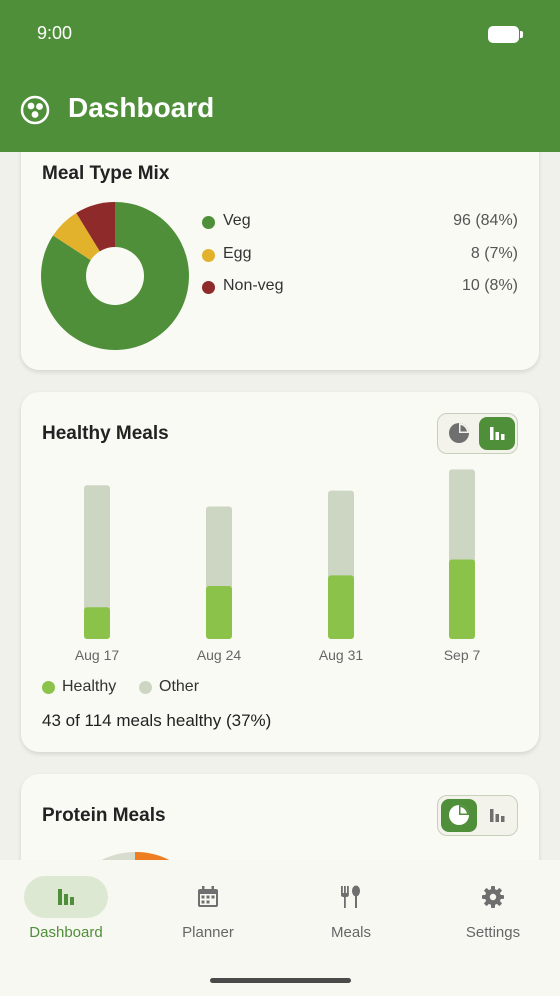 The width and height of the screenshot is (560, 996). I want to click on donut-hole, so click(115, 276).